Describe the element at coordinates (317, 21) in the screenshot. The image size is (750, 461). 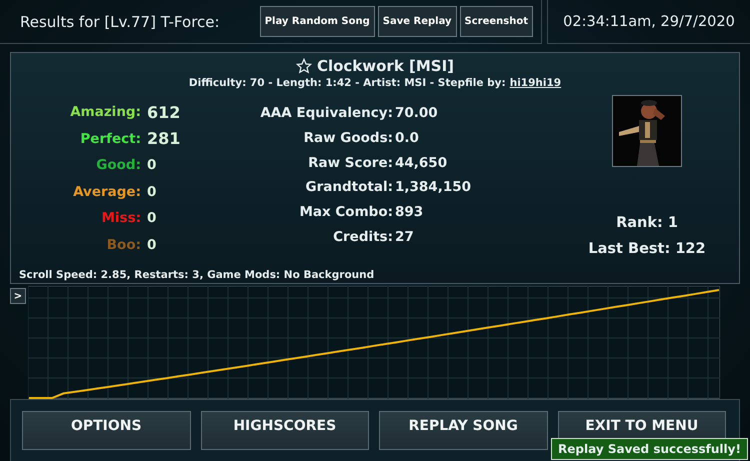
I see `header-button: Play Random Song` at that location.